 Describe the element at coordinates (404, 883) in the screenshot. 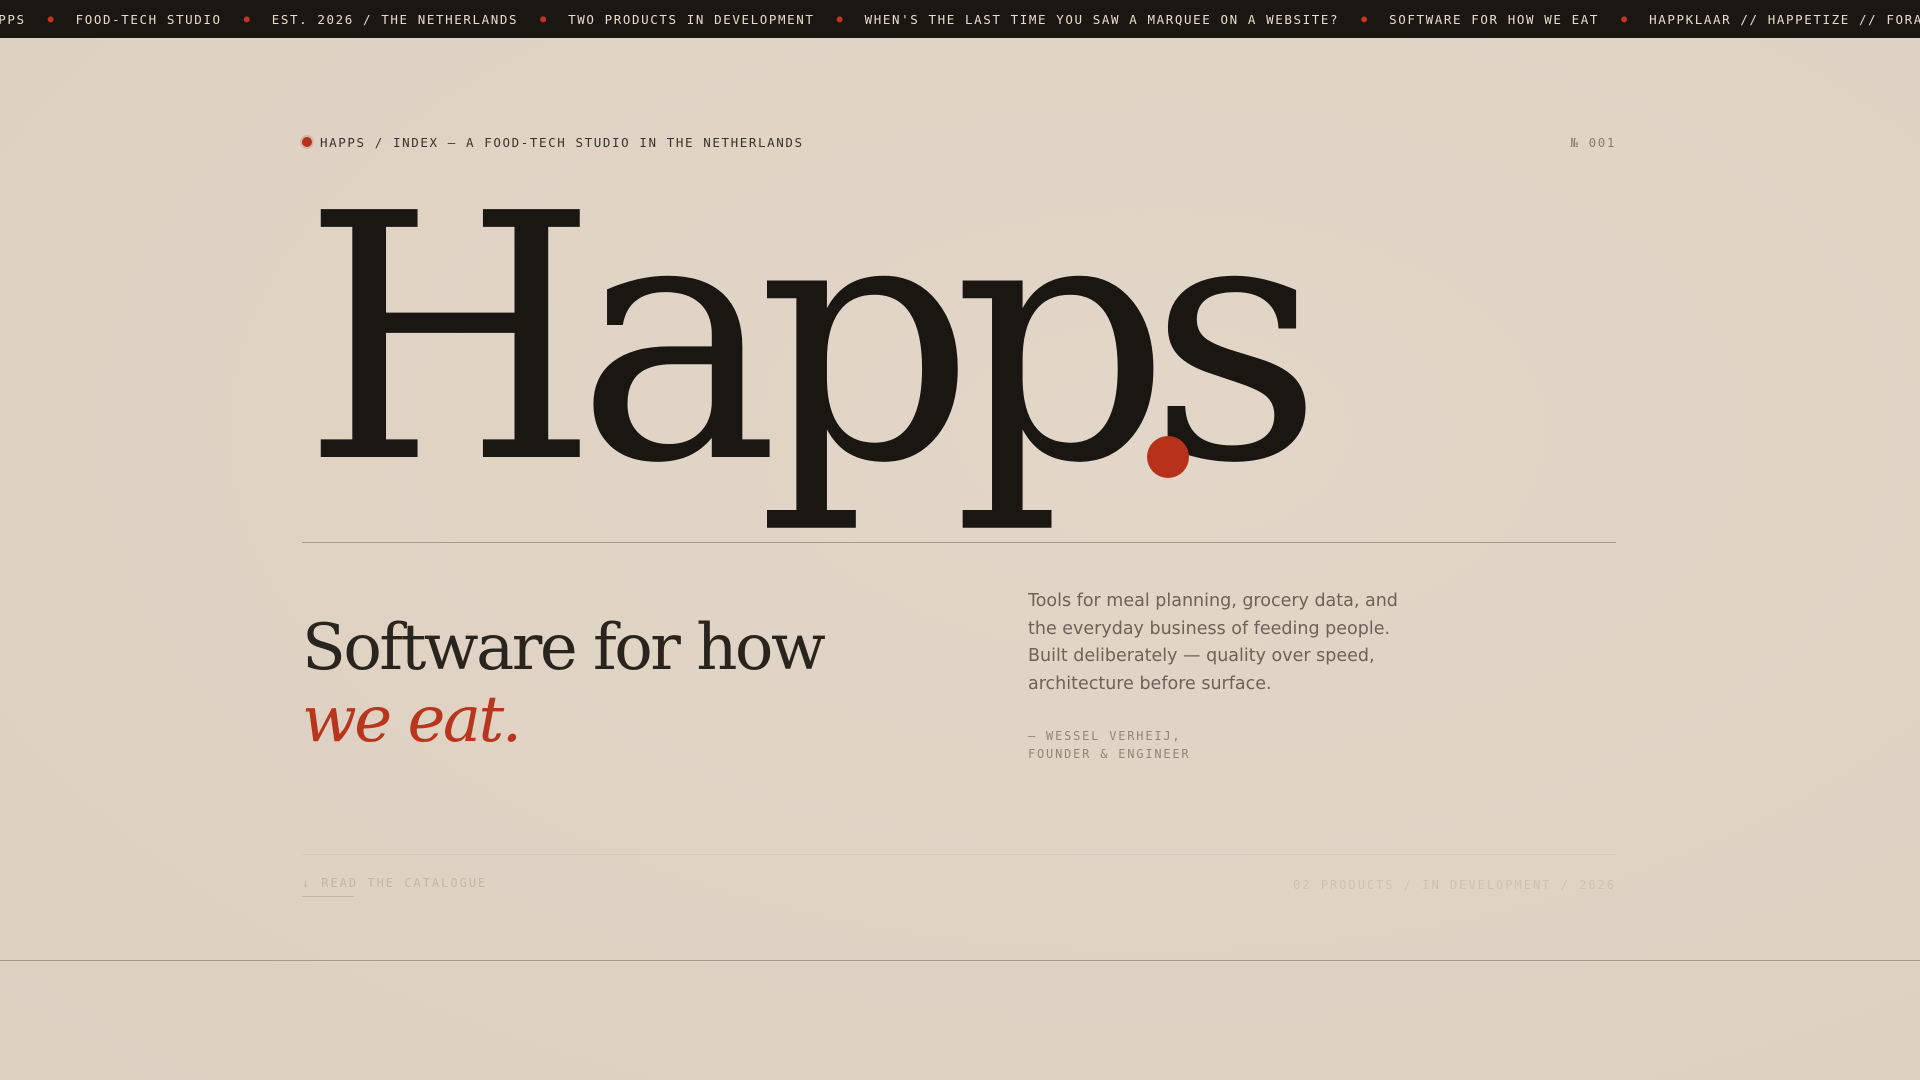

I see `read-catalogue-label: READ THE CATALOGUE` at that location.